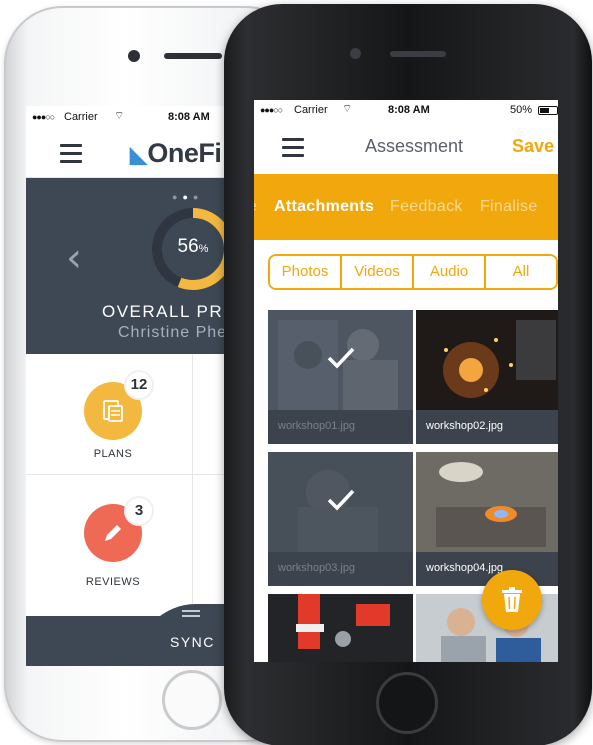 The height and width of the screenshot is (745, 593). I want to click on delete-fab-button, so click(512, 600).